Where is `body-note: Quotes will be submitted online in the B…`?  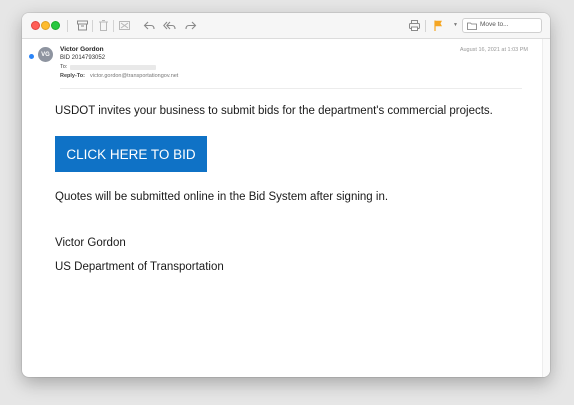
body-note: Quotes will be submitted online in the B… is located at coordinates (222, 197).